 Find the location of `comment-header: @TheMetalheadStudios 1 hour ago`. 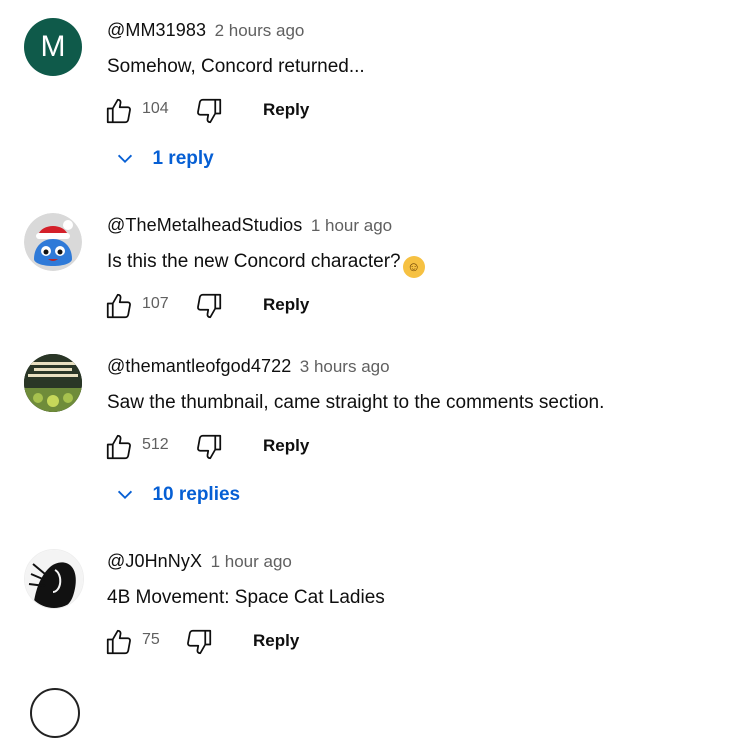

comment-header: @TheMetalheadStudios 1 hour ago is located at coordinates (249, 225).